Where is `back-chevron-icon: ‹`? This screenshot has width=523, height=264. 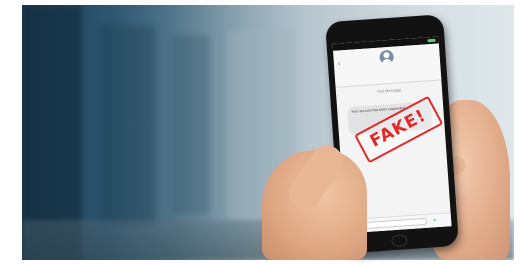 back-chevron-icon: ‹ is located at coordinates (339, 63).